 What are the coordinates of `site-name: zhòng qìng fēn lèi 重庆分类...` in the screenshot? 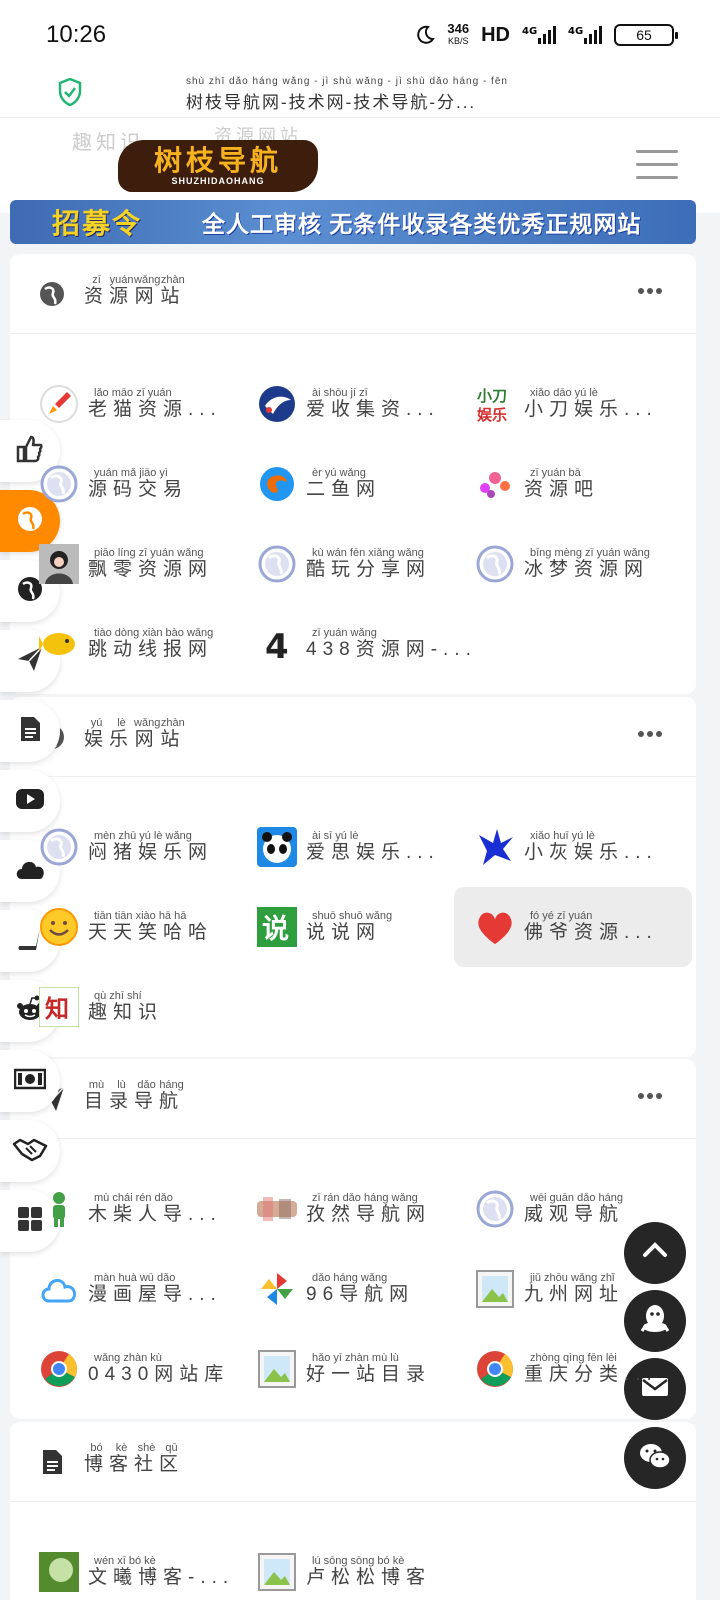 It's located at (591, 1369).